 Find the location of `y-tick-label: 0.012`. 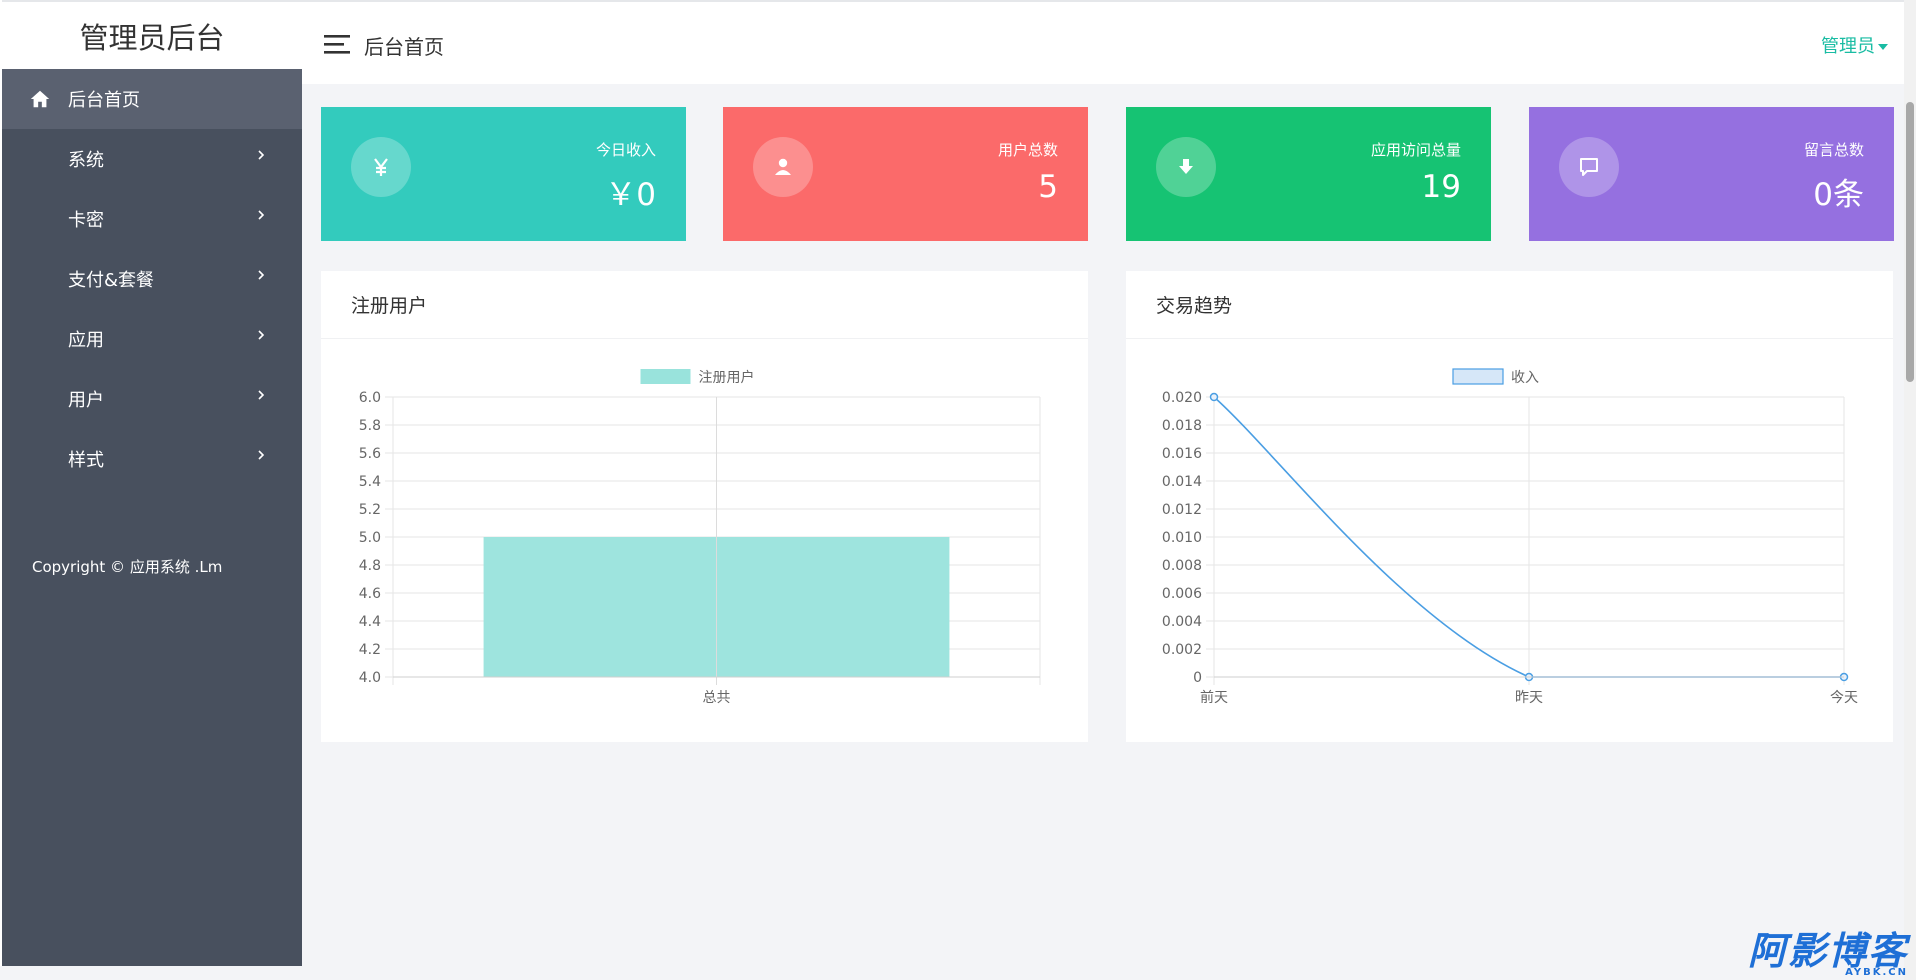

y-tick-label: 0.012 is located at coordinates (1182, 510).